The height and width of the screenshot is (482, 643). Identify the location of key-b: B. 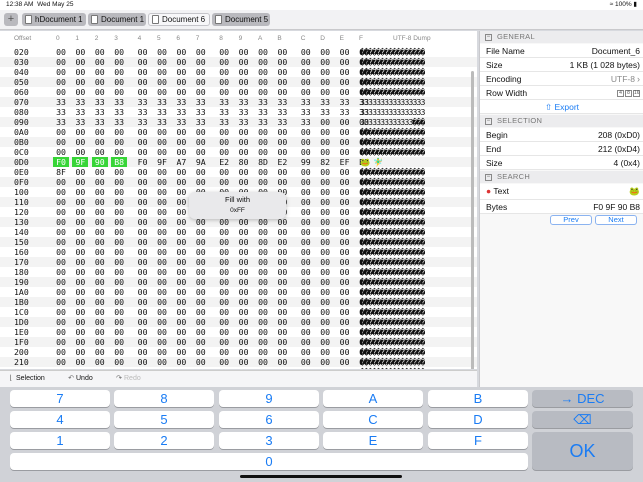
(478, 398).